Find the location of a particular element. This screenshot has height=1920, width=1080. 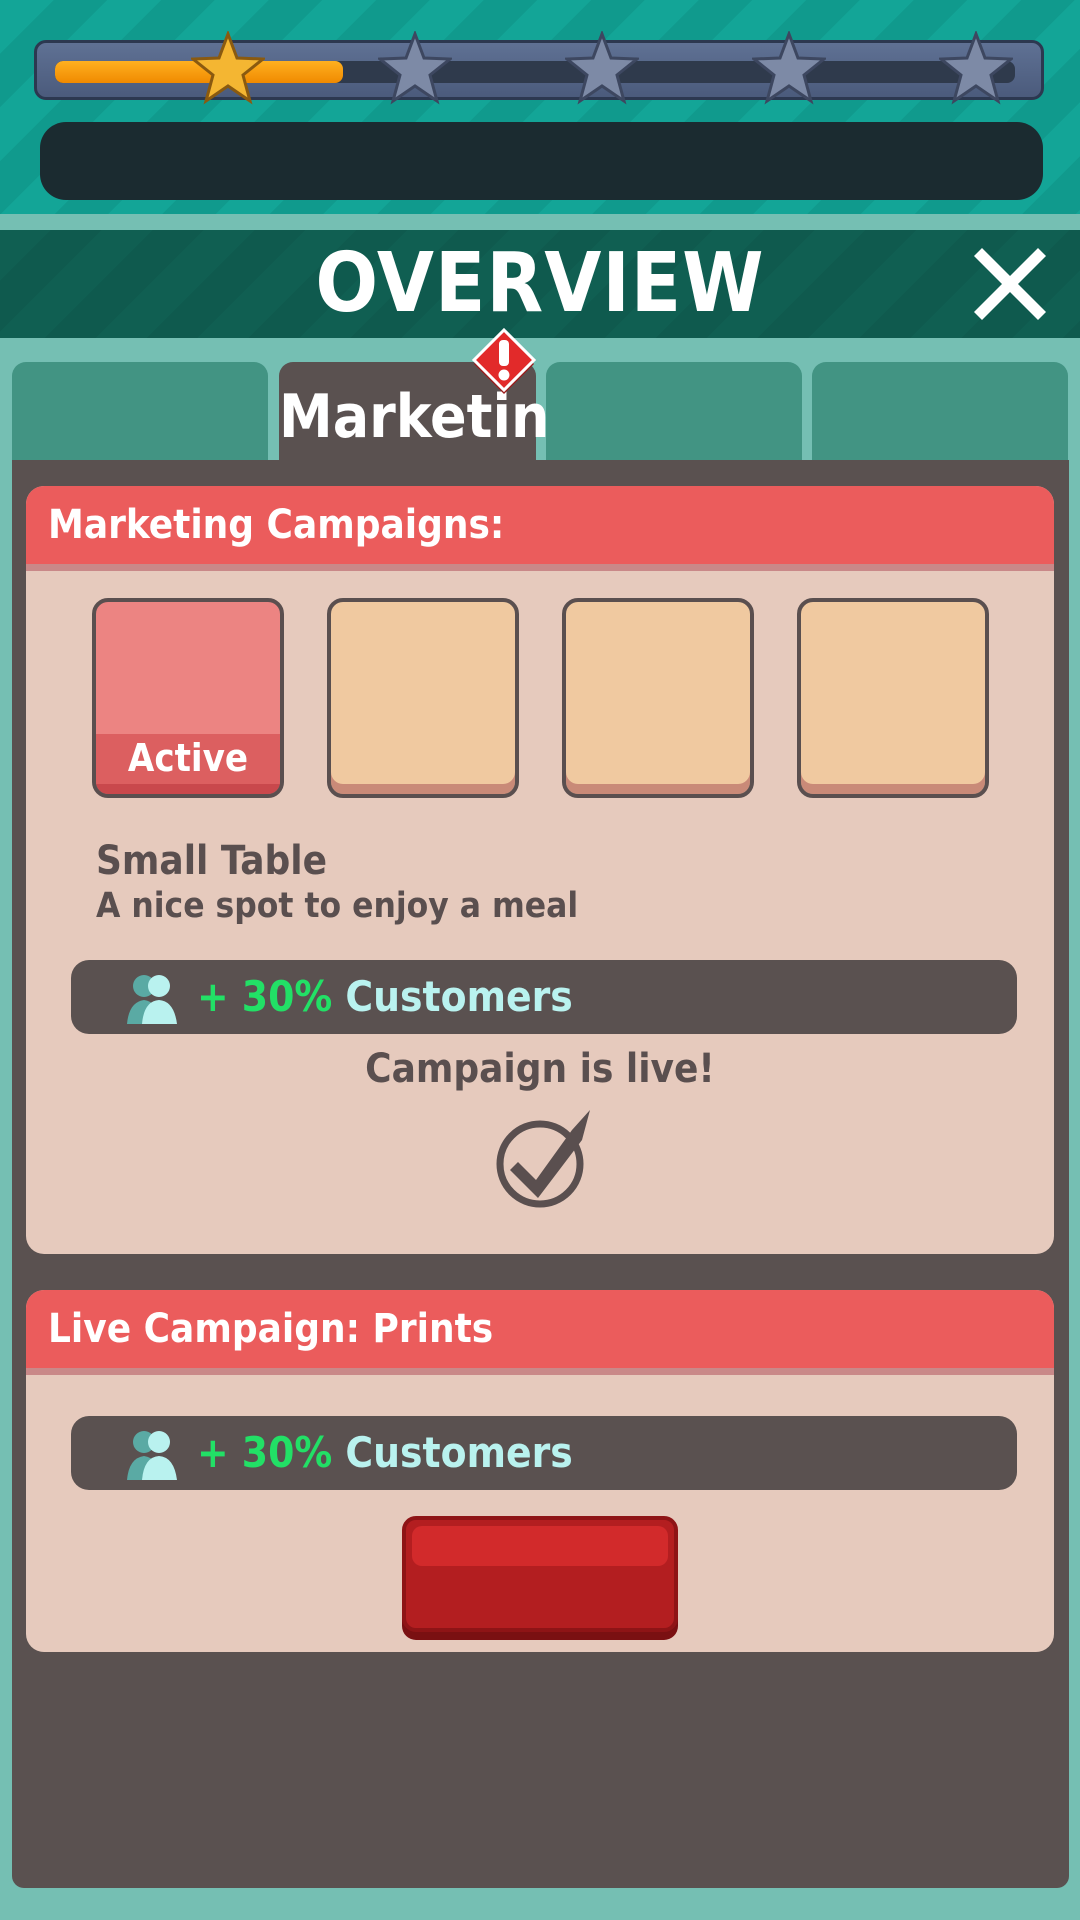

campaign-status-text: Campaign is live! is located at coordinates (540, 1069).